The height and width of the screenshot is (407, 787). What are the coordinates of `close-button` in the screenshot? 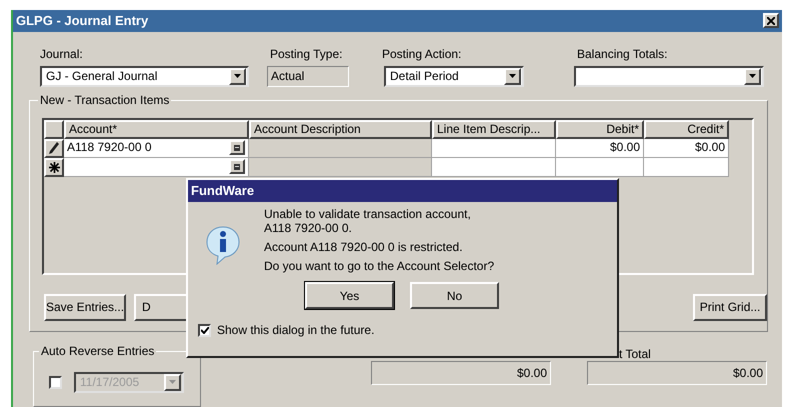 It's located at (771, 20).